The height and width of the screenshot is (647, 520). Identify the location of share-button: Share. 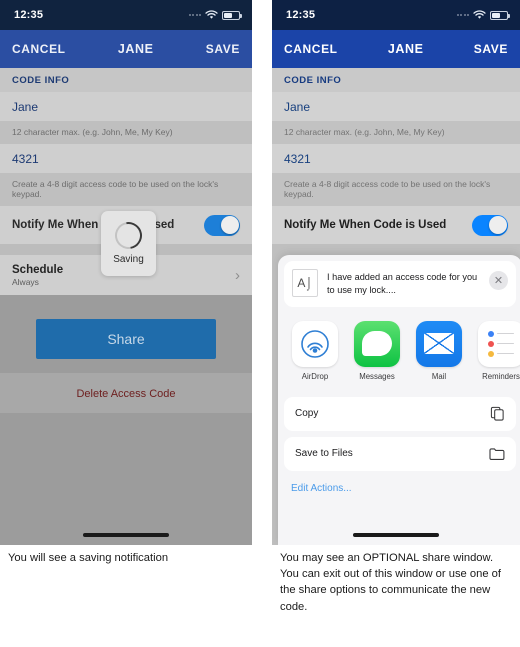
(126, 339).